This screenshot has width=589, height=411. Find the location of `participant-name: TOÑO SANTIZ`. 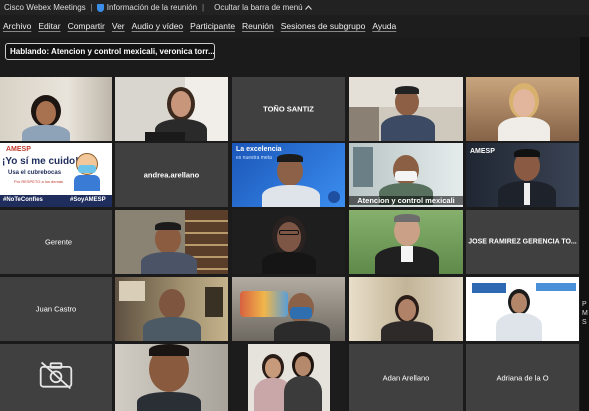

participant-name: TOÑO SANTIZ is located at coordinates (288, 109).